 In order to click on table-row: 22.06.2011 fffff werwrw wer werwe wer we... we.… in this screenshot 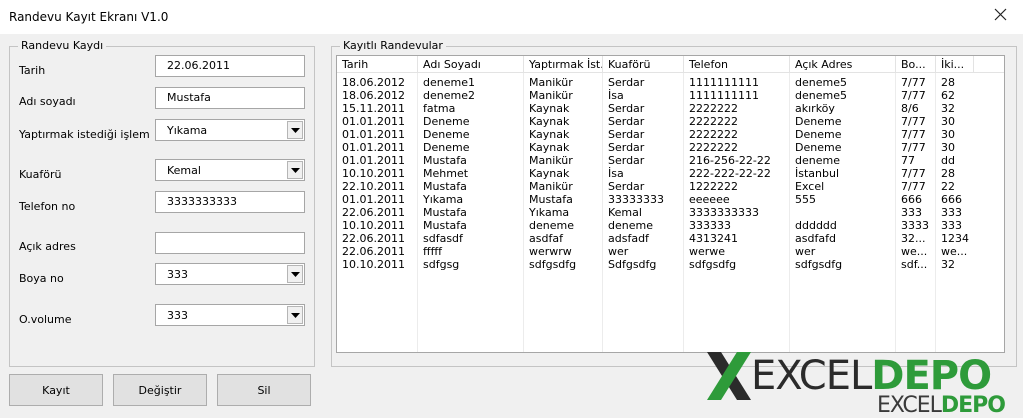, I will do `click(670, 251)`.